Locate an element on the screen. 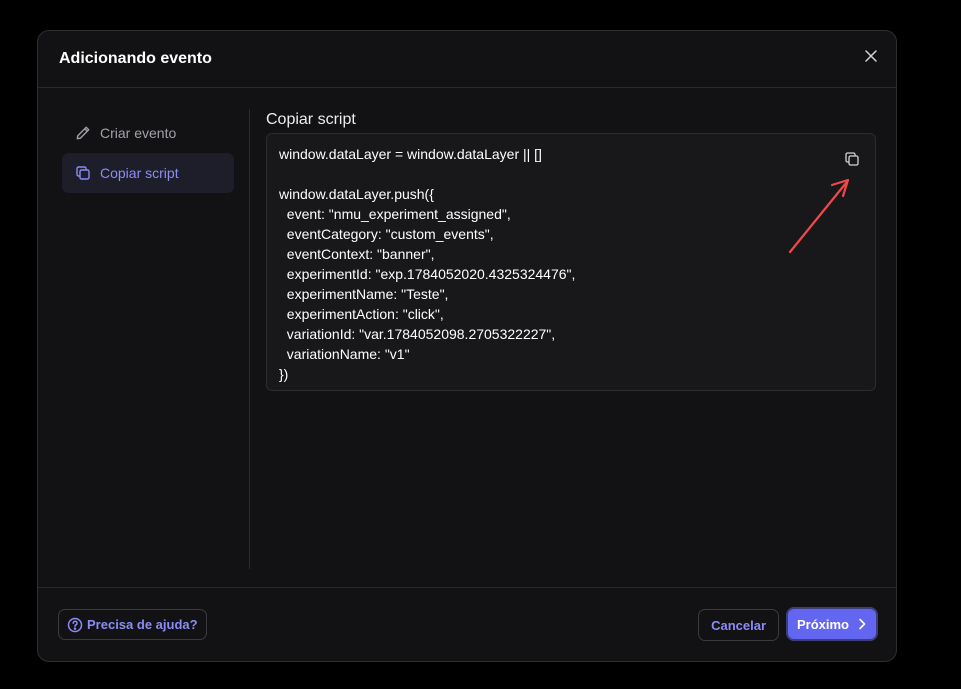  help-button-label: Precisa de ajuda? is located at coordinates (142, 624).